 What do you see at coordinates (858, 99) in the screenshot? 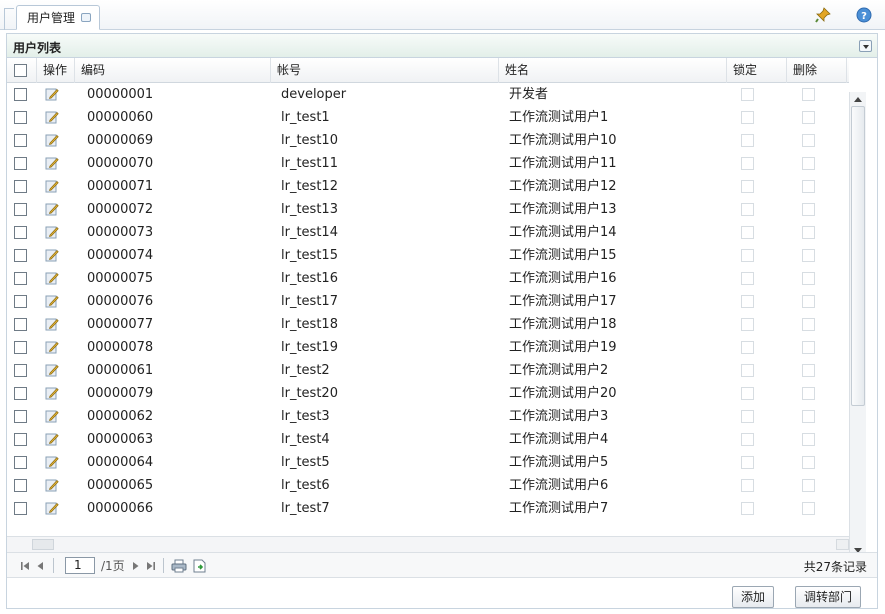
I see `scroll-up-icon` at bounding box center [858, 99].